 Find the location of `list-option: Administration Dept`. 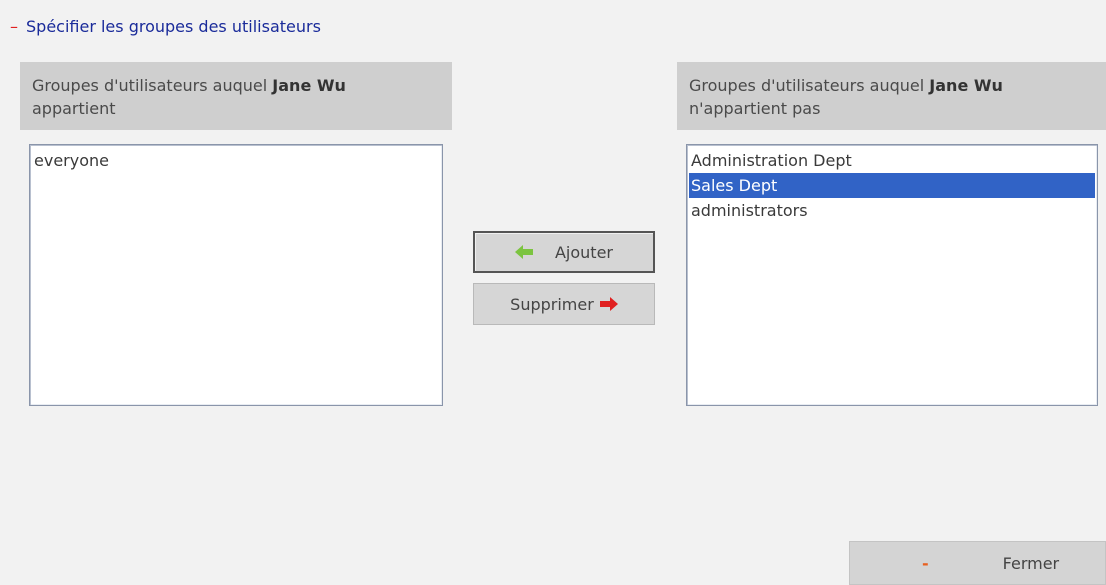

list-option: Administration Dept is located at coordinates (892, 160).